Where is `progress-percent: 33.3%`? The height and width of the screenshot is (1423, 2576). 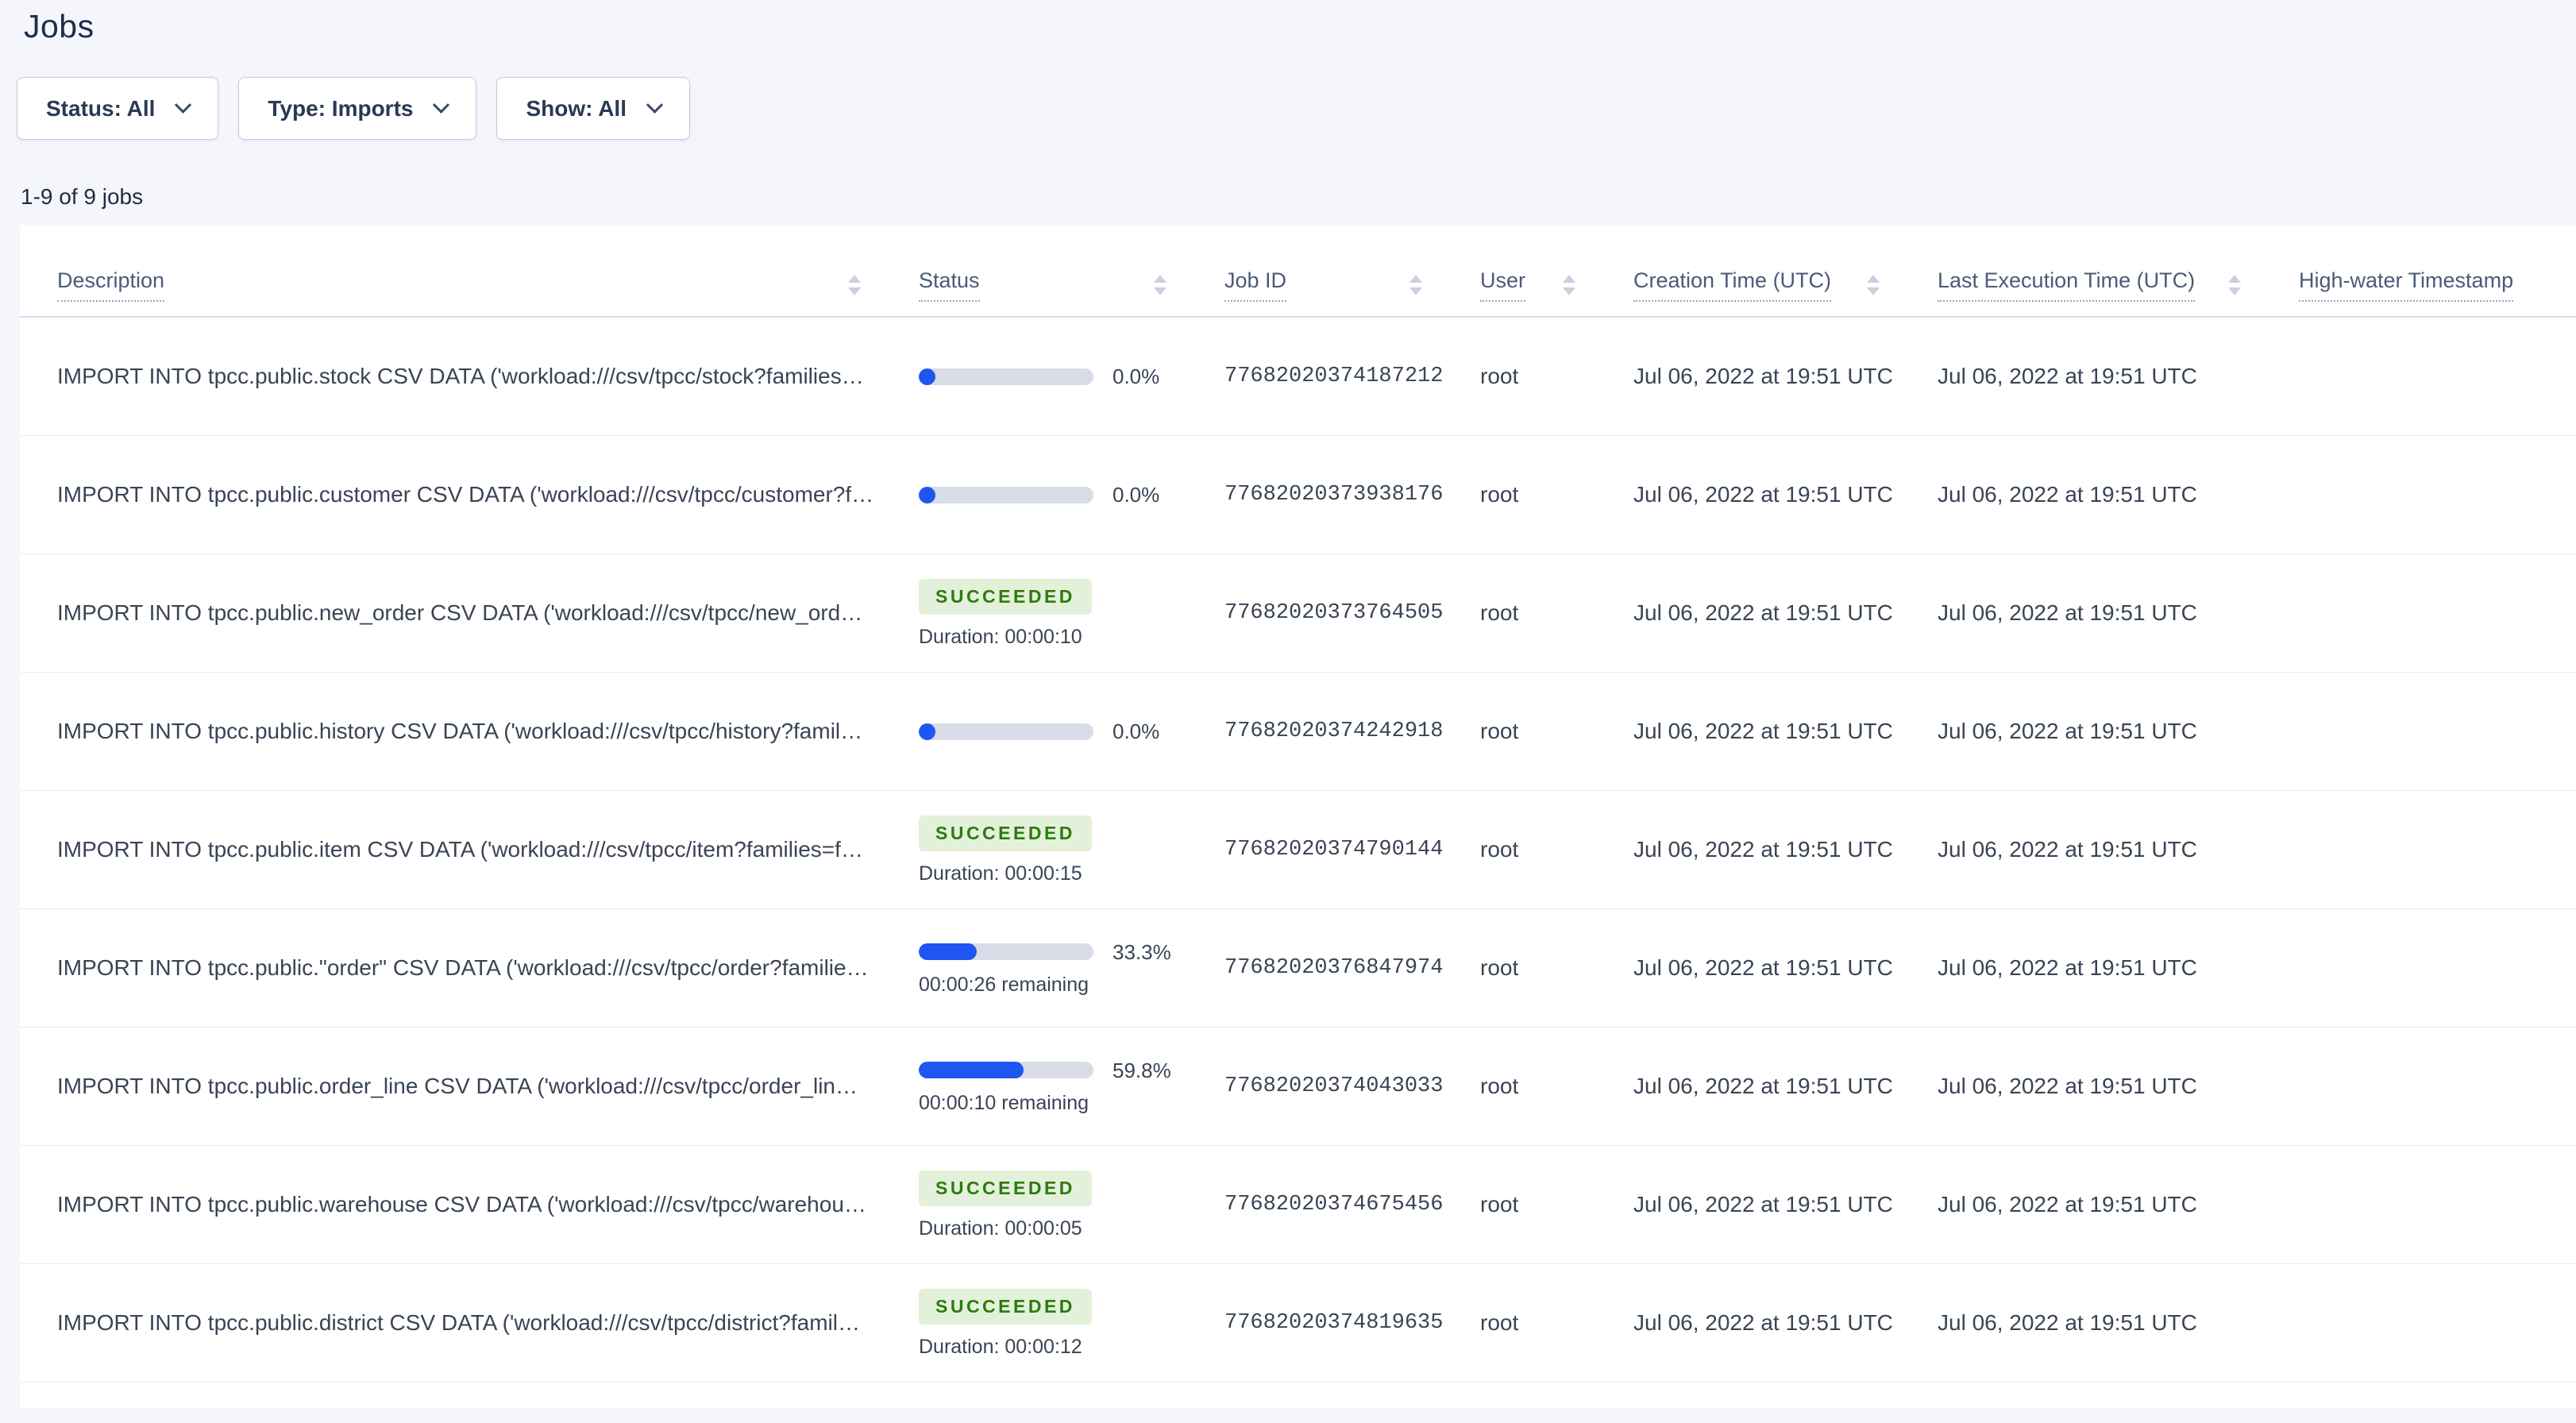
progress-percent: 33.3% is located at coordinates (1142, 952).